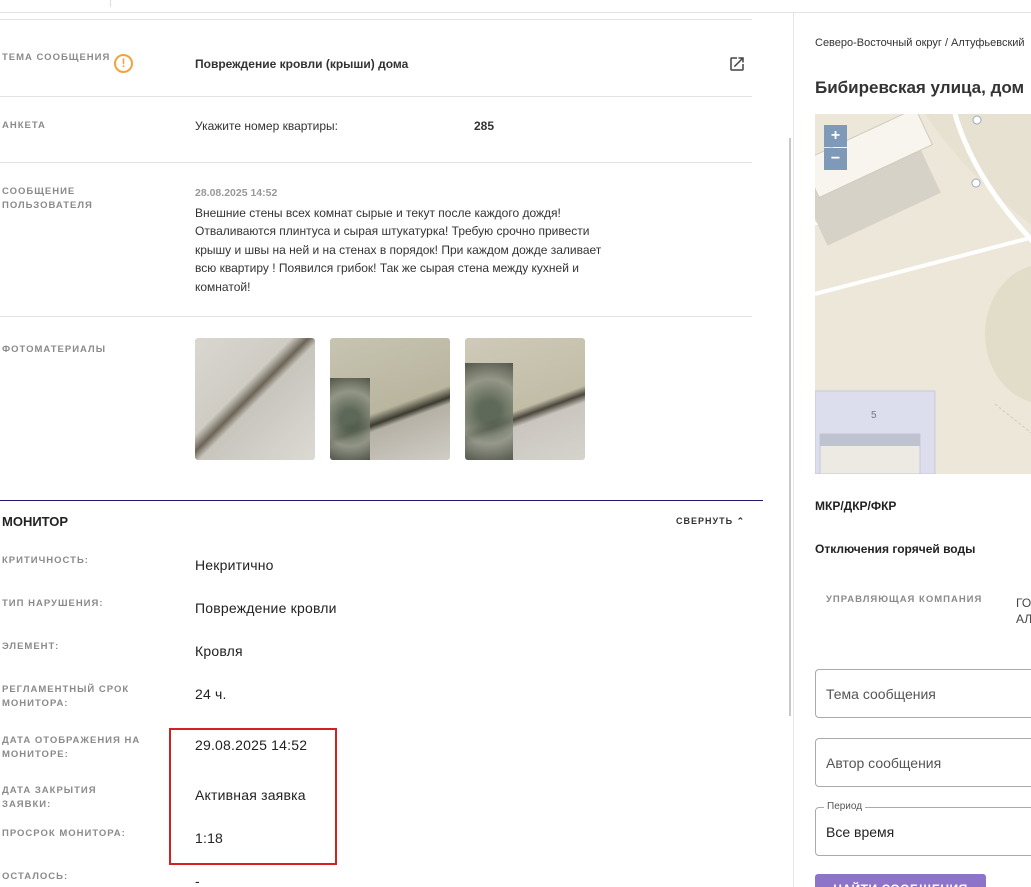 Image resolution: width=1031 pixels, height=887 pixels. Describe the element at coordinates (219, 651) in the screenshot. I see `monitor-row-value: Кровля` at that location.